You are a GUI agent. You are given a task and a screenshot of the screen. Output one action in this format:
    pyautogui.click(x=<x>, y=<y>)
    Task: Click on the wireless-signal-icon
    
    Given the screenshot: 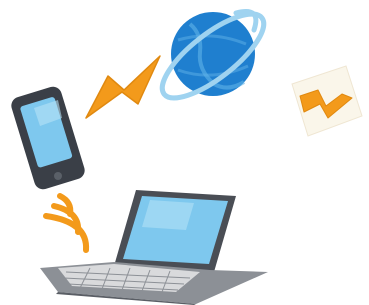 What is the action you would take?
    pyautogui.click(x=66, y=223)
    